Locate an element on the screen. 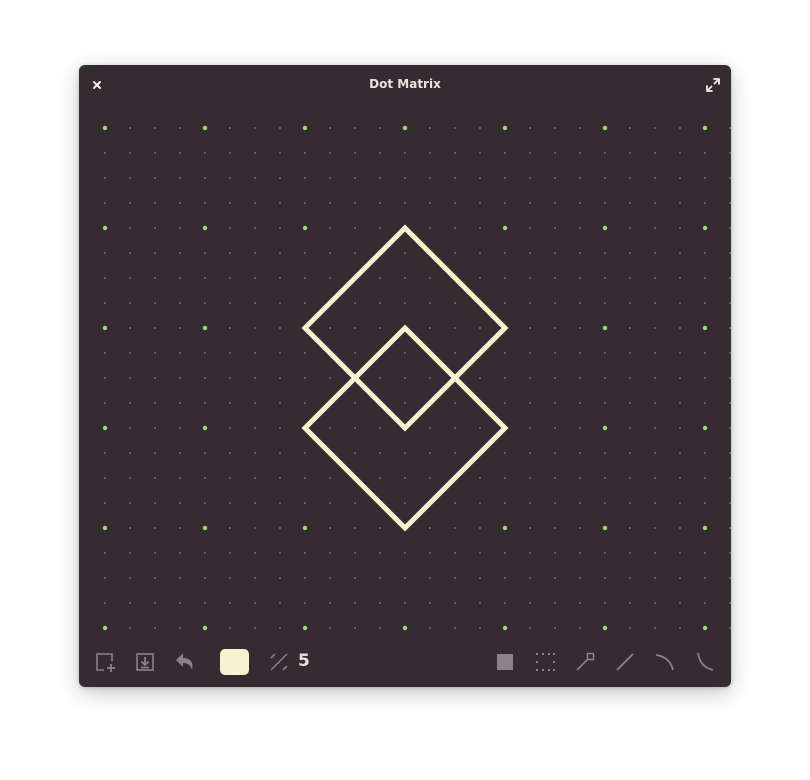  grid-toggle-button is located at coordinates (545, 662).